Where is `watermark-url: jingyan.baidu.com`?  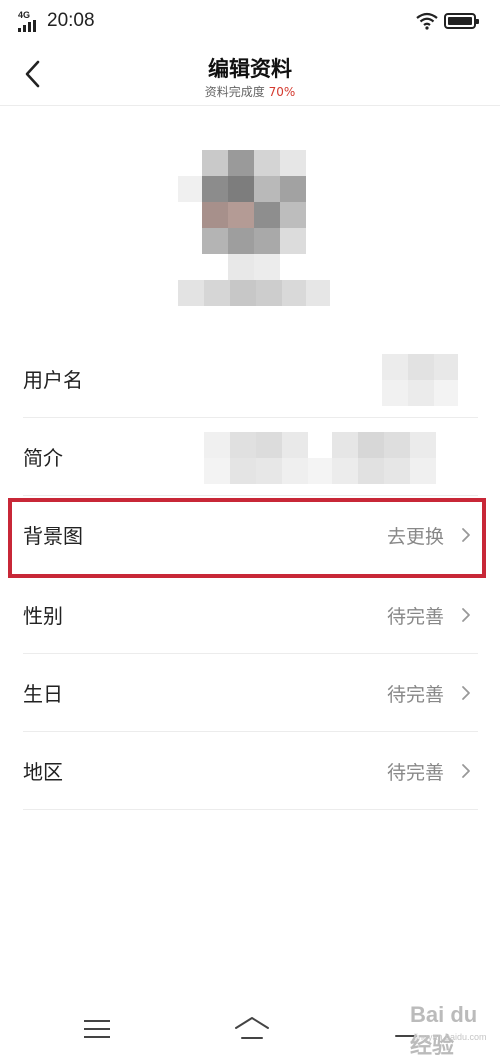
watermark-url: jingyan.baidu.com is located at coordinates (450, 1037).